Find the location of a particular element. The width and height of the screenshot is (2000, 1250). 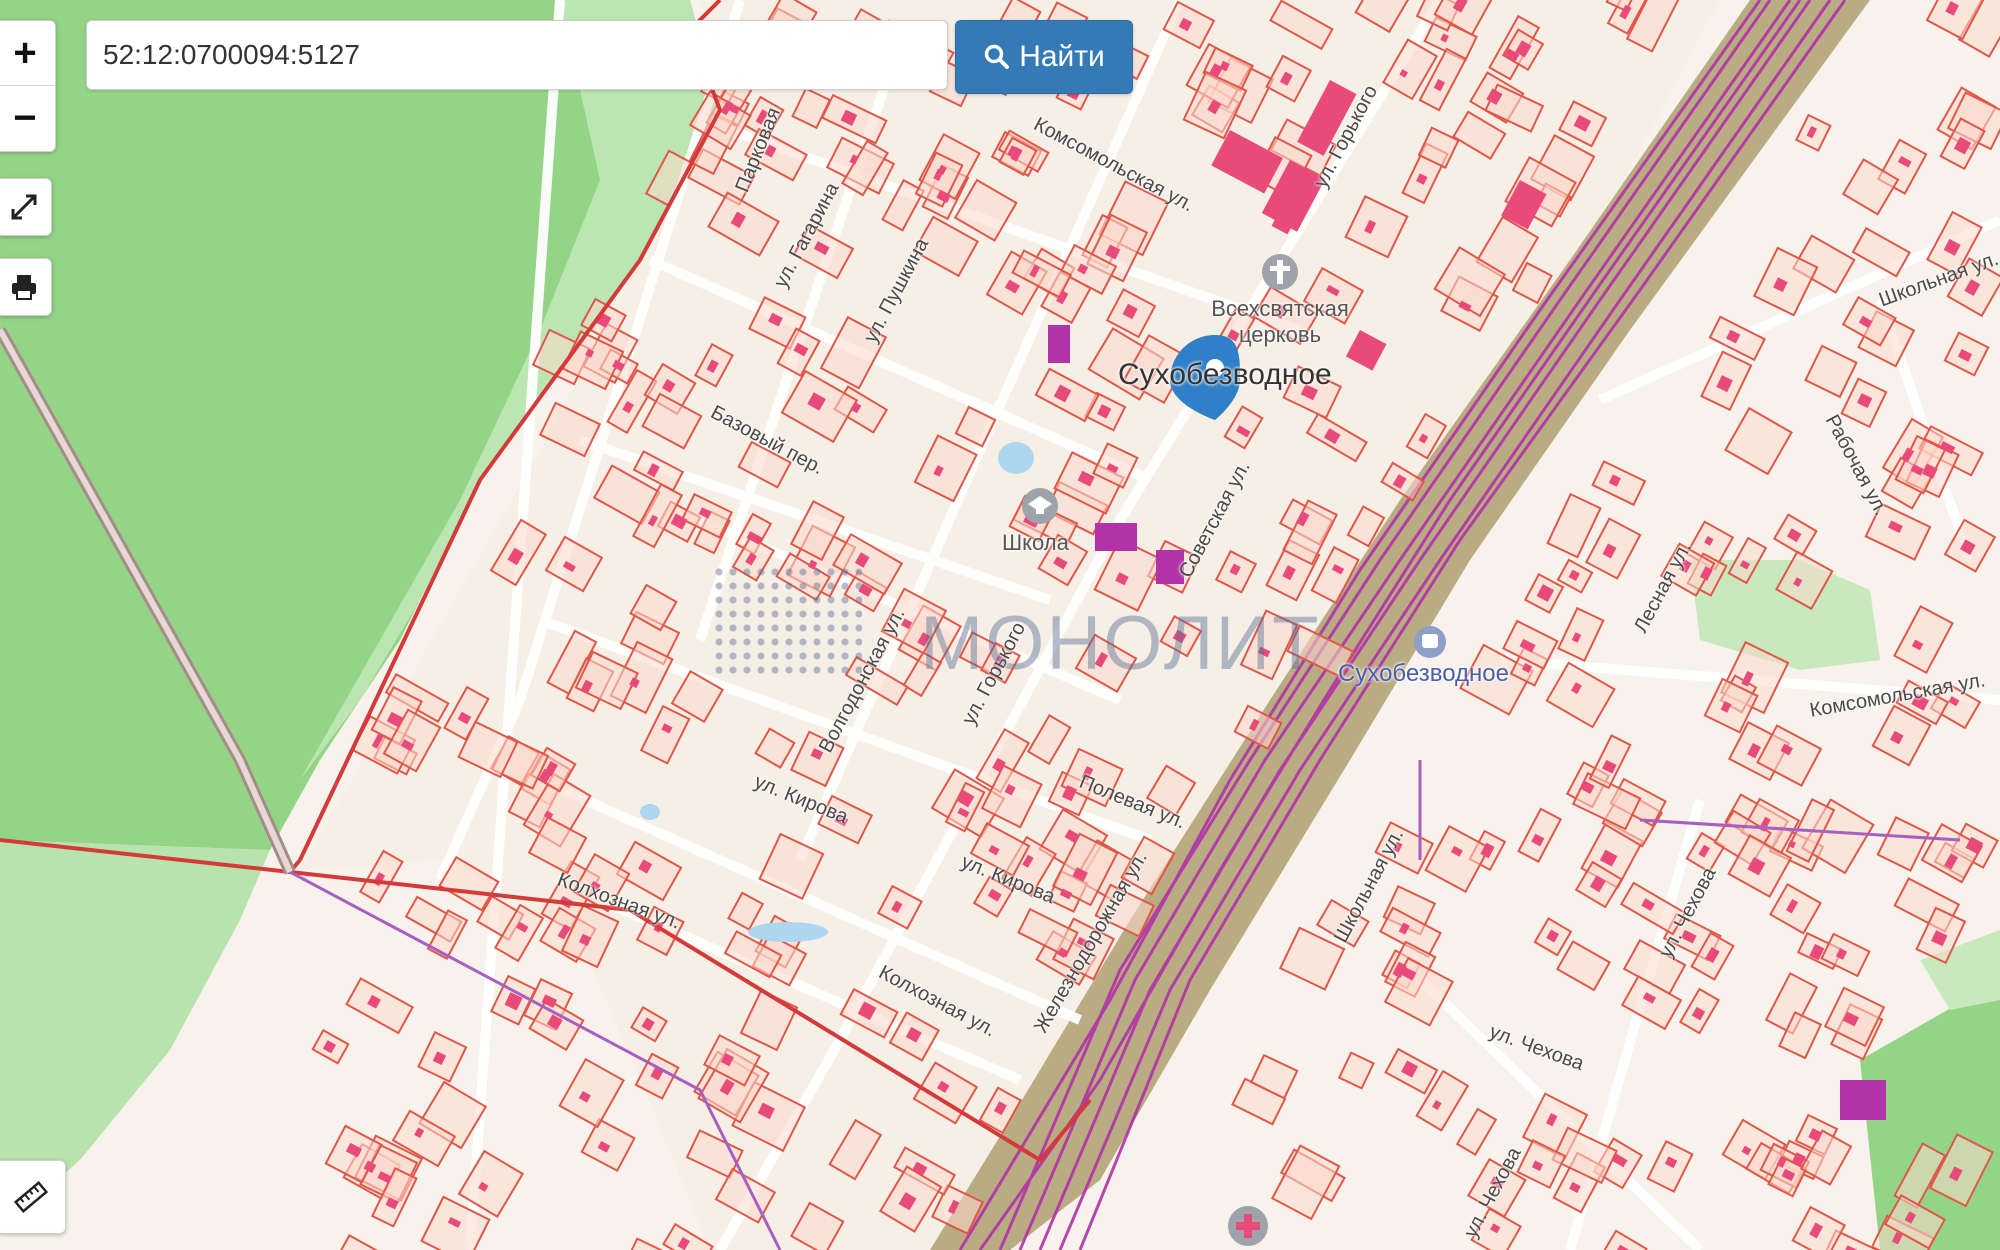

church-label: Всехсвятская церковь is located at coordinates (1280, 321).